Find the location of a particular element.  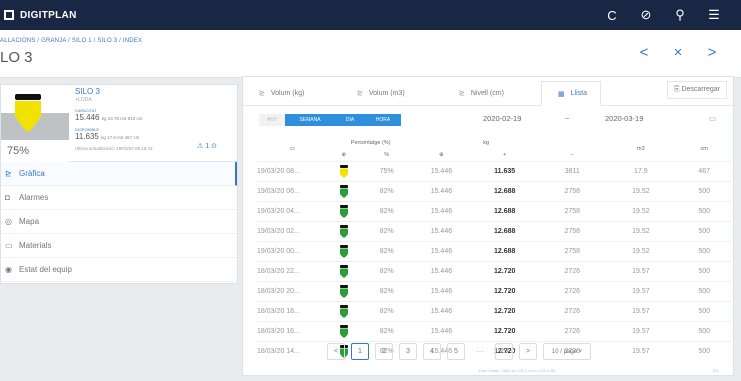

period-any: ANY is located at coordinates (272, 120).